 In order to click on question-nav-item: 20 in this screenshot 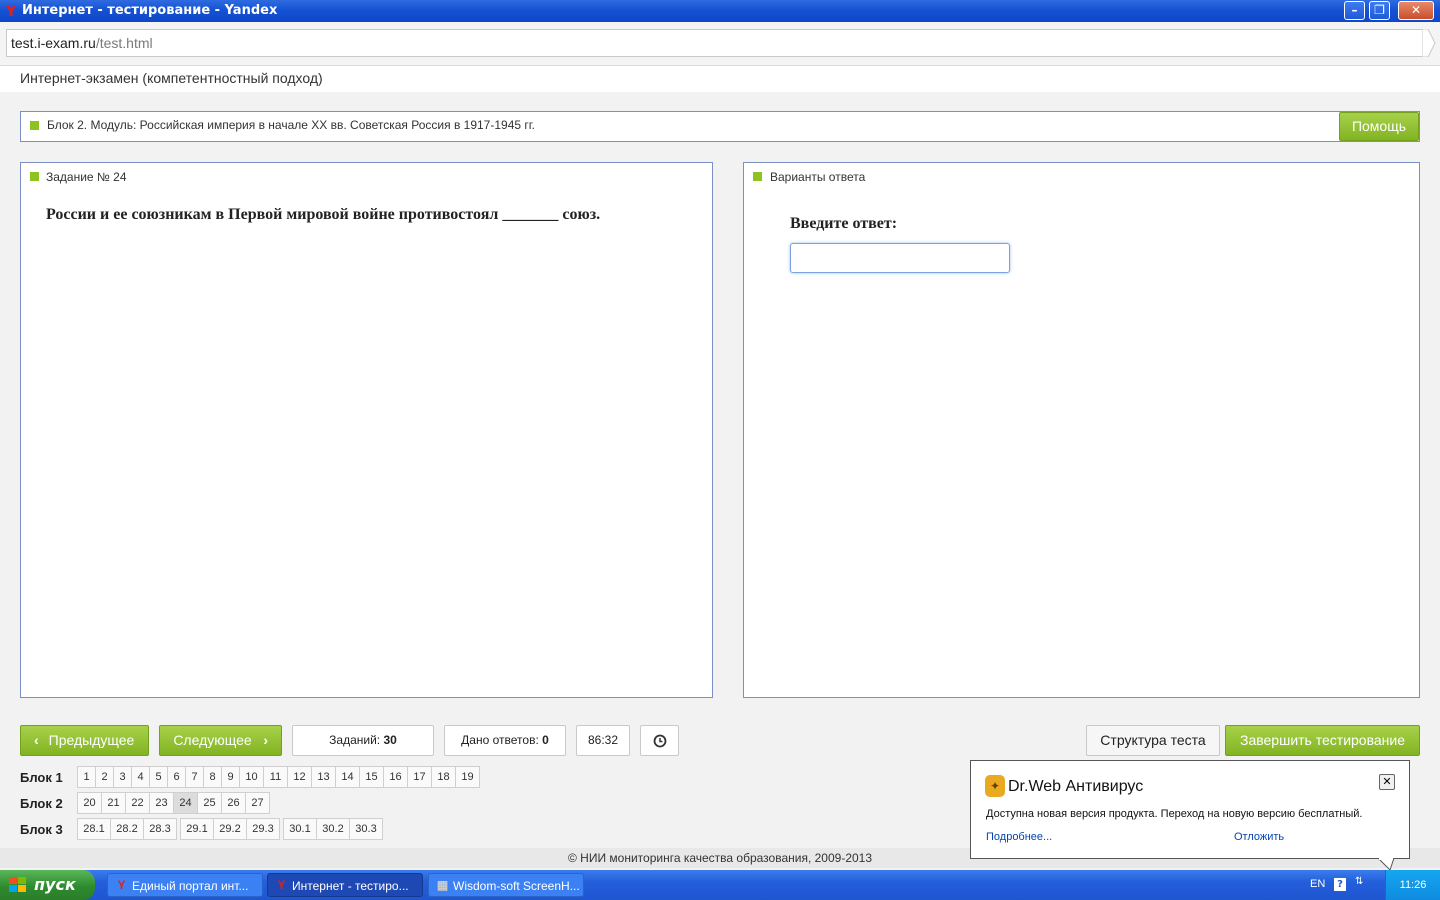, I will do `click(89, 803)`.